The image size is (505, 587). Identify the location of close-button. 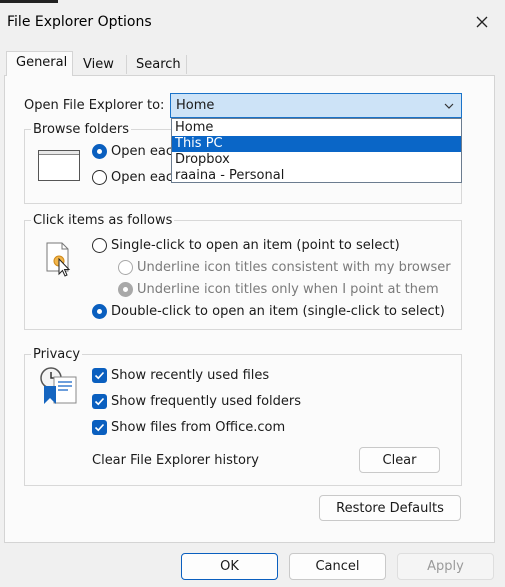
(482, 22).